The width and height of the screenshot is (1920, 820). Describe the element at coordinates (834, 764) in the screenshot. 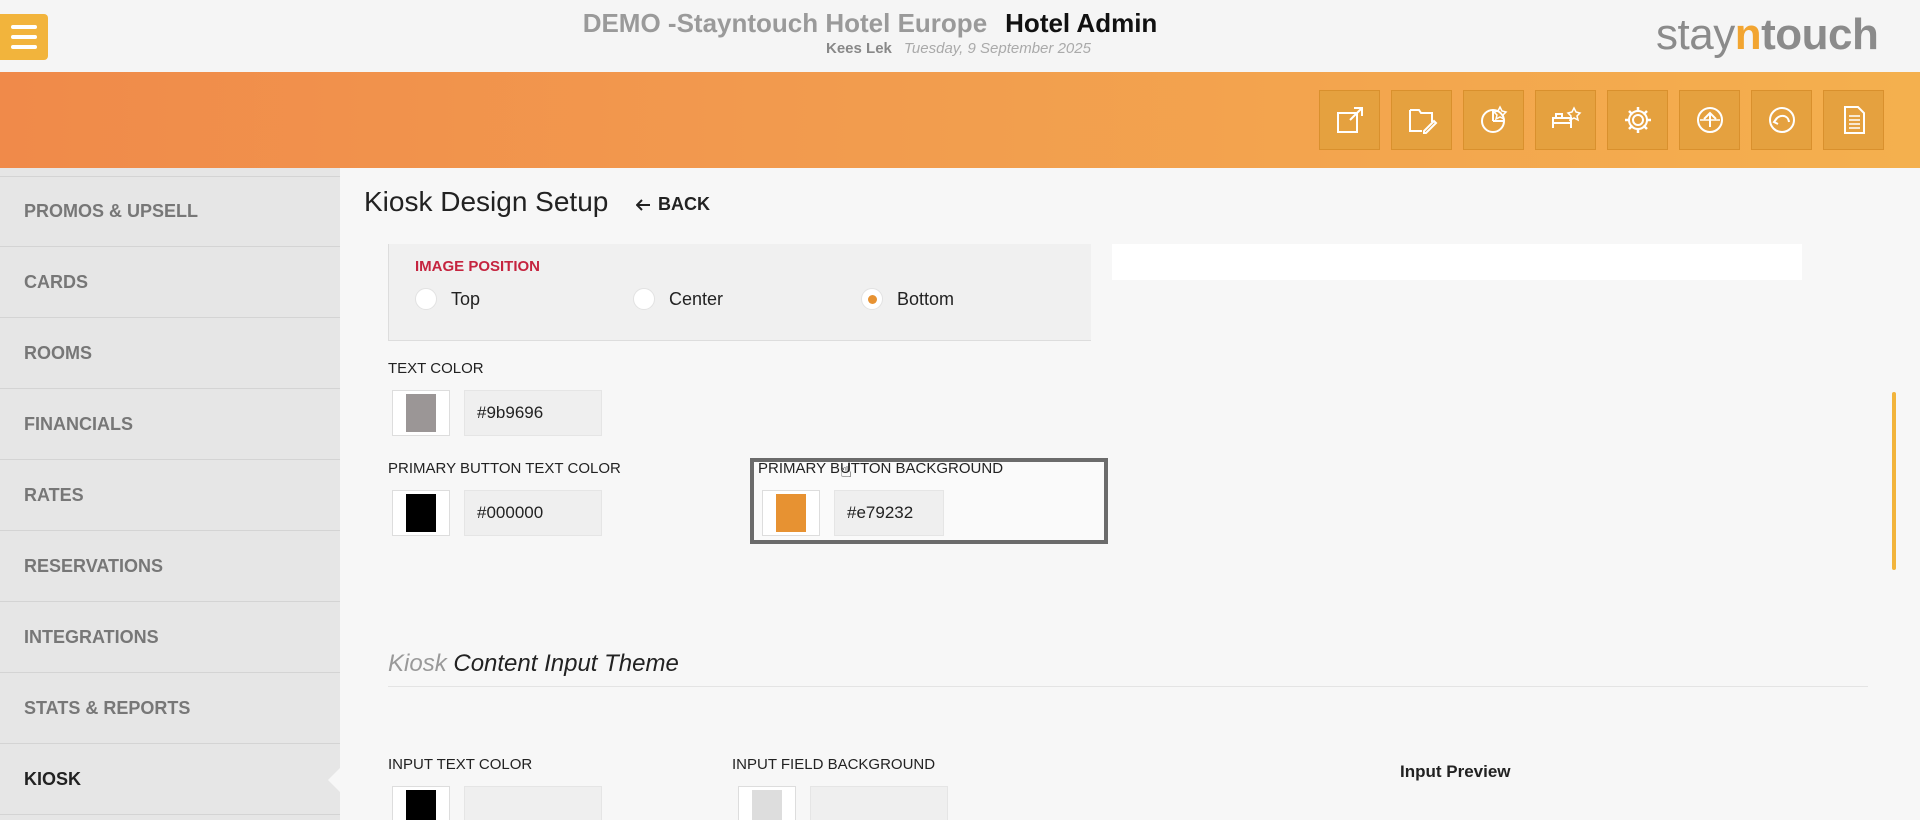

I see `input-field-background-label: INPUT FIELD BACKGROUND` at that location.